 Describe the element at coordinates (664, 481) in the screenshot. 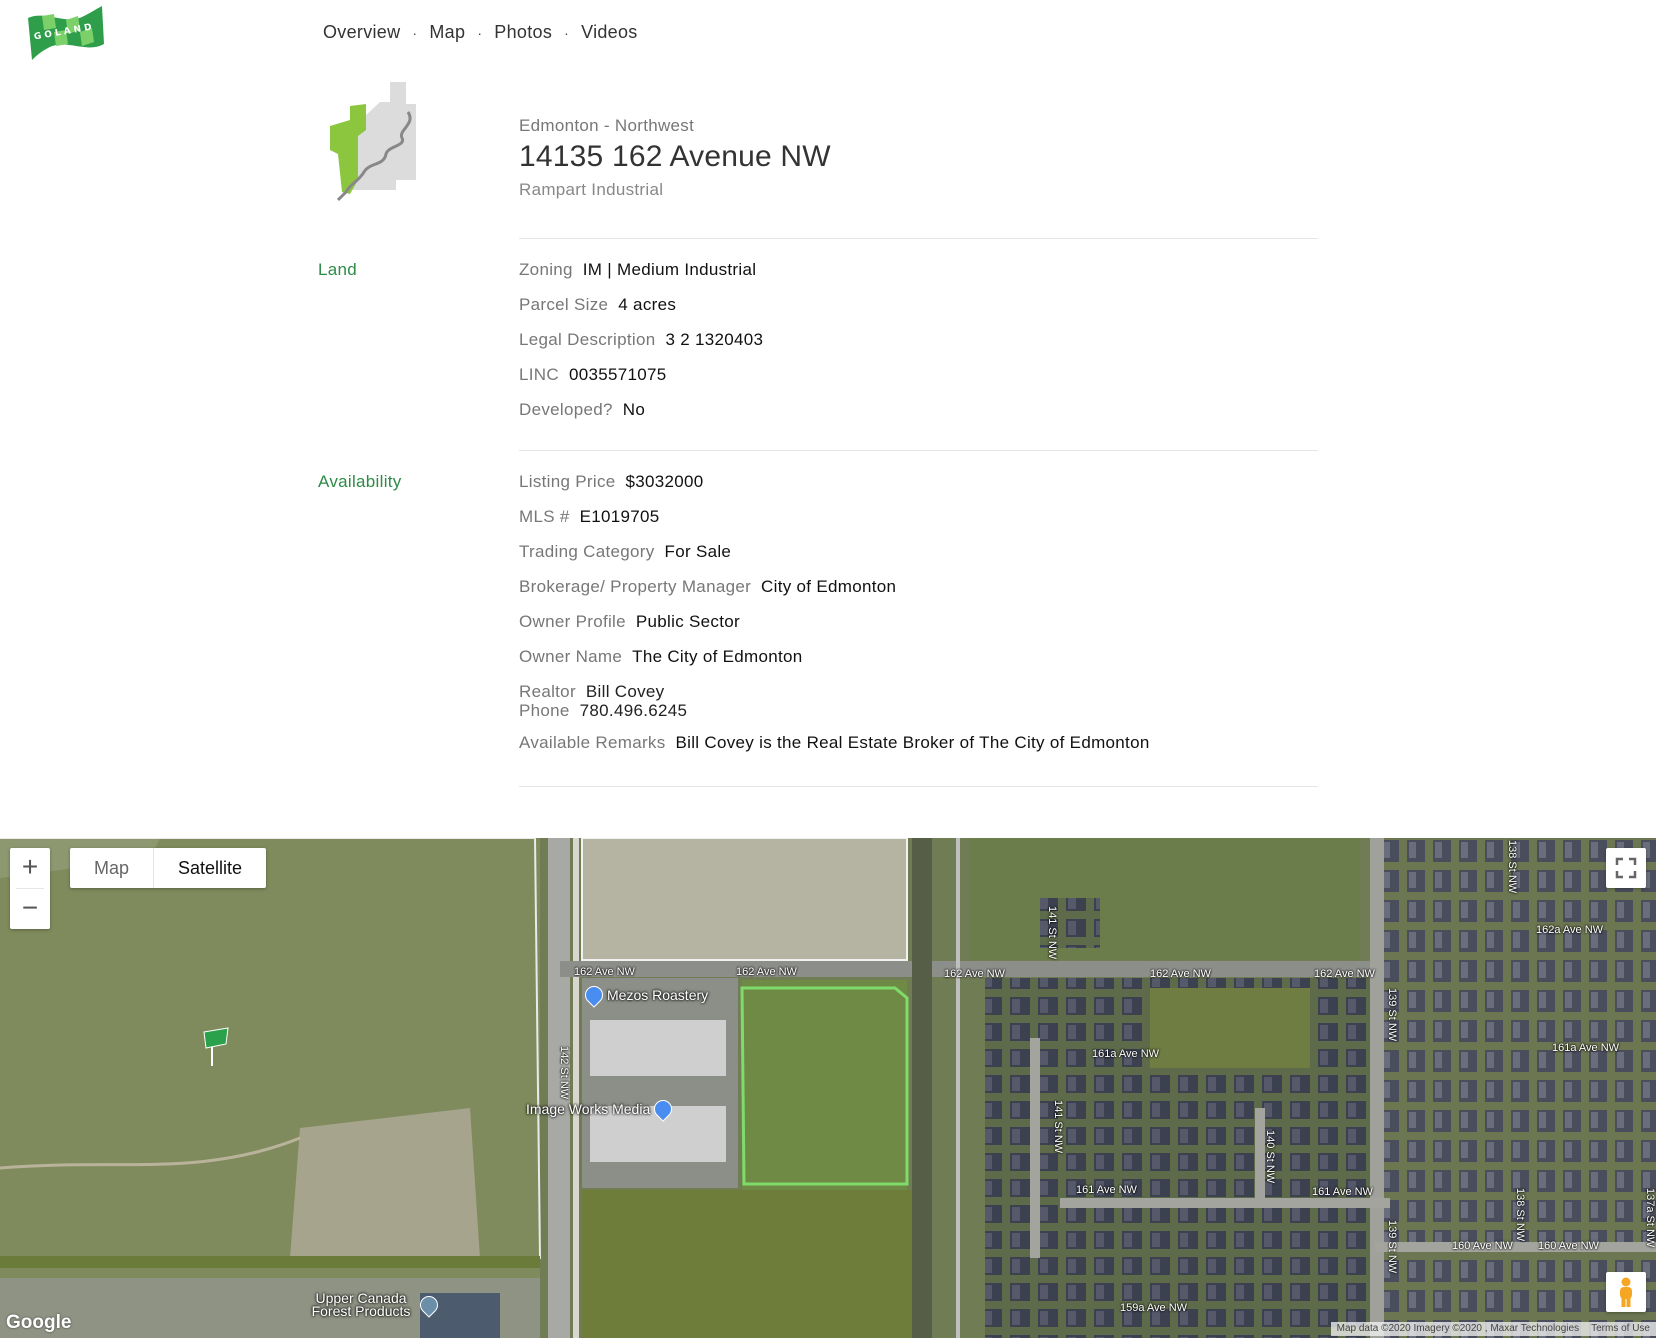

I see `field-value: $3032000` at that location.